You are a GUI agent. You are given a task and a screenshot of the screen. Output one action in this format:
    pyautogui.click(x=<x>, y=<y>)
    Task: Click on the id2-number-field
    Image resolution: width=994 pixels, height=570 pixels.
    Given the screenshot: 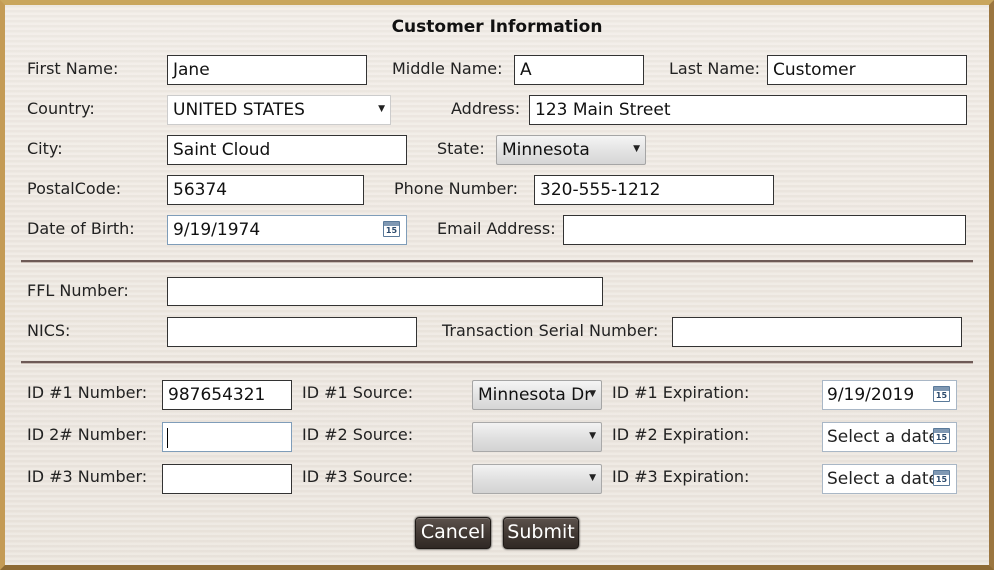 What is the action you would take?
    pyautogui.click(x=227, y=437)
    